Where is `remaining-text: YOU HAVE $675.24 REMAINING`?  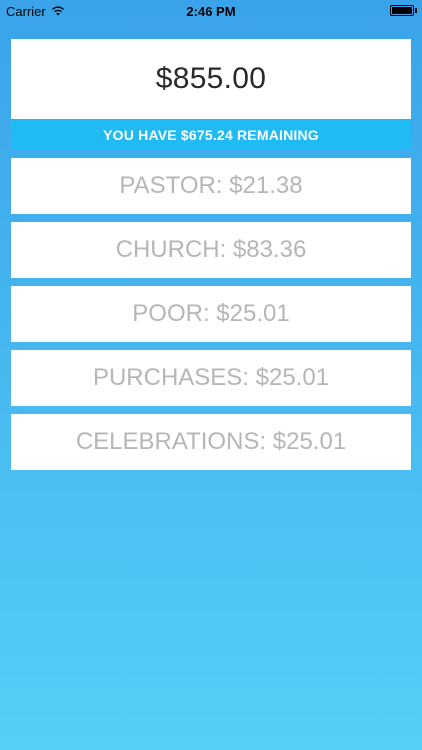
remaining-text: YOU HAVE $675.24 REMAINING is located at coordinates (211, 134).